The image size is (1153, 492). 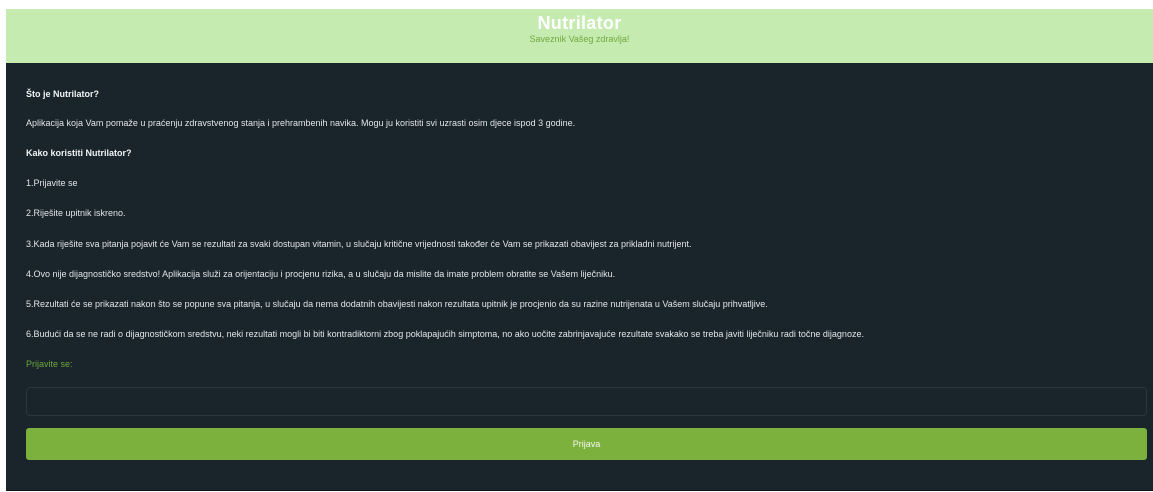 What do you see at coordinates (579, 39) in the screenshot?
I see `app-subtitle: Saveznik Vašeg zdravlja!` at bounding box center [579, 39].